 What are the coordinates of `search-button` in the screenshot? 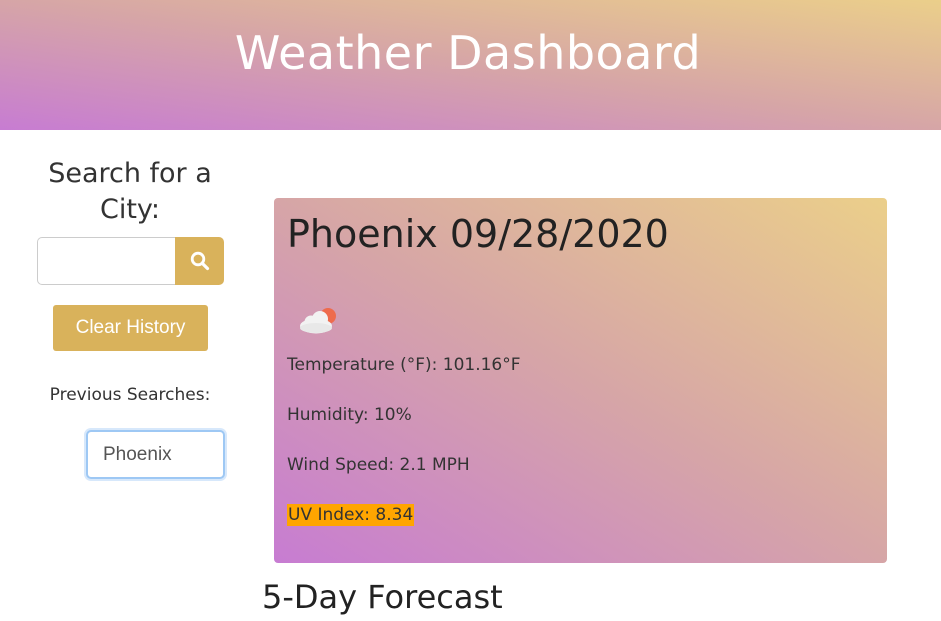 It's located at (199, 261).